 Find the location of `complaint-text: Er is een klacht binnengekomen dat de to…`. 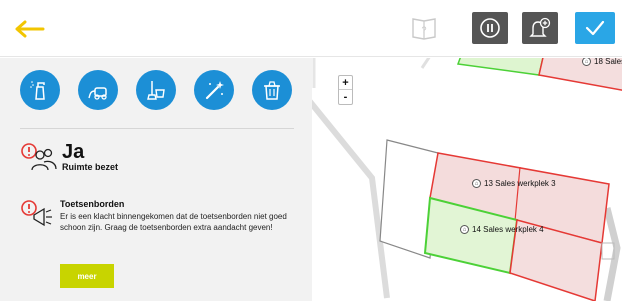

complaint-text: Er is een klacht binnengekomen dat de to… is located at coordinates (173, 222).